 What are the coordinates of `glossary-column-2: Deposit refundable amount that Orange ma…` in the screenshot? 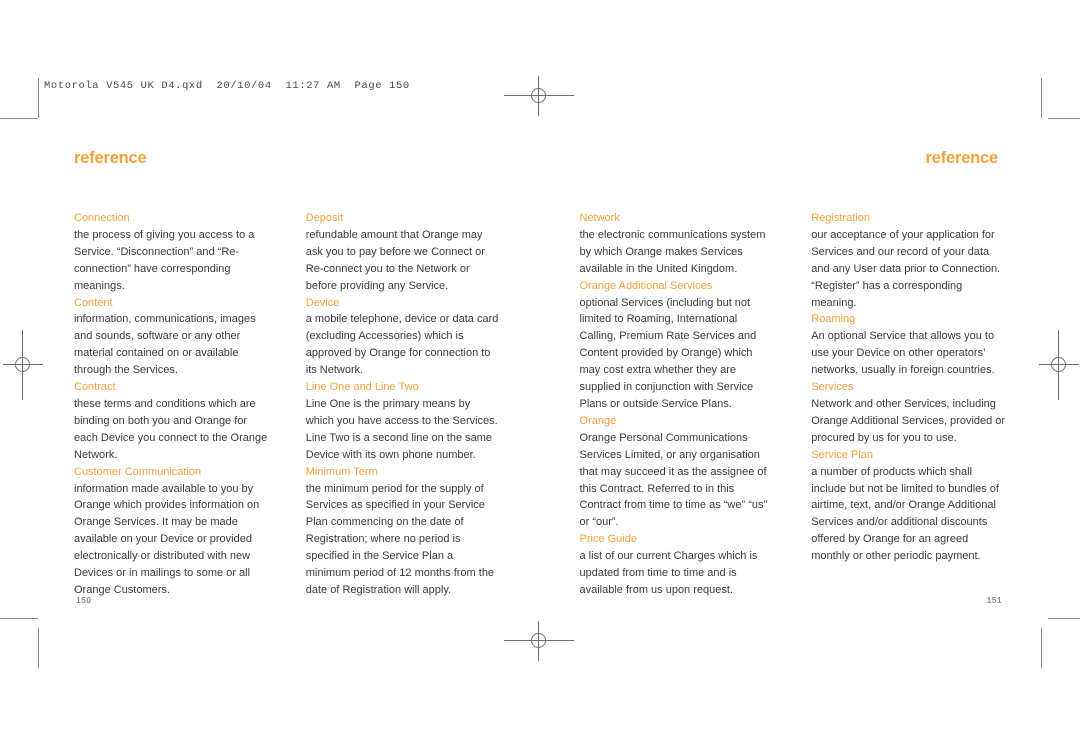 It's located at (403, 404).